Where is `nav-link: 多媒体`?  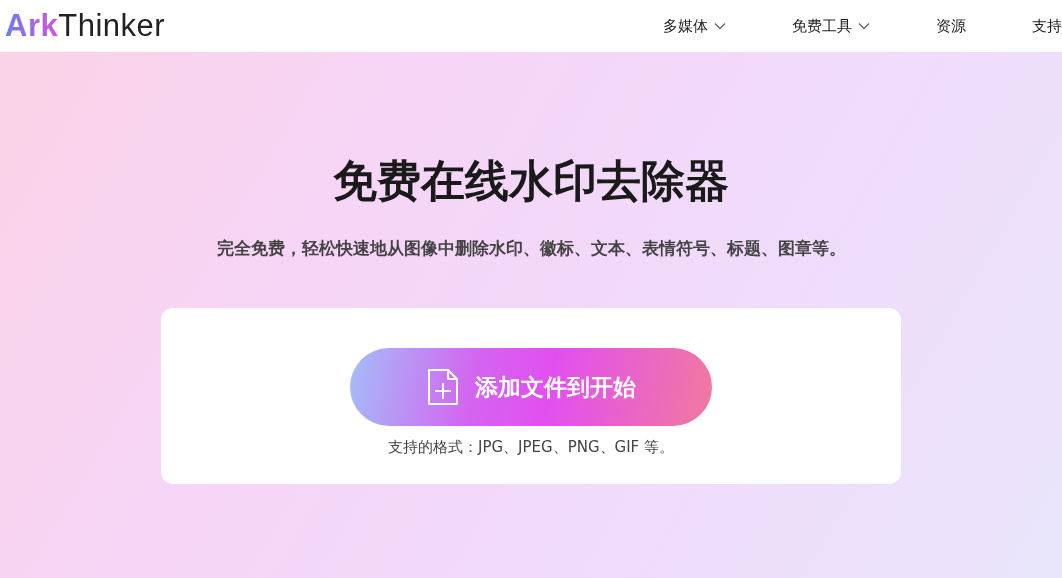 nav-link: 多媒体 is located at coordinates (694, 26).